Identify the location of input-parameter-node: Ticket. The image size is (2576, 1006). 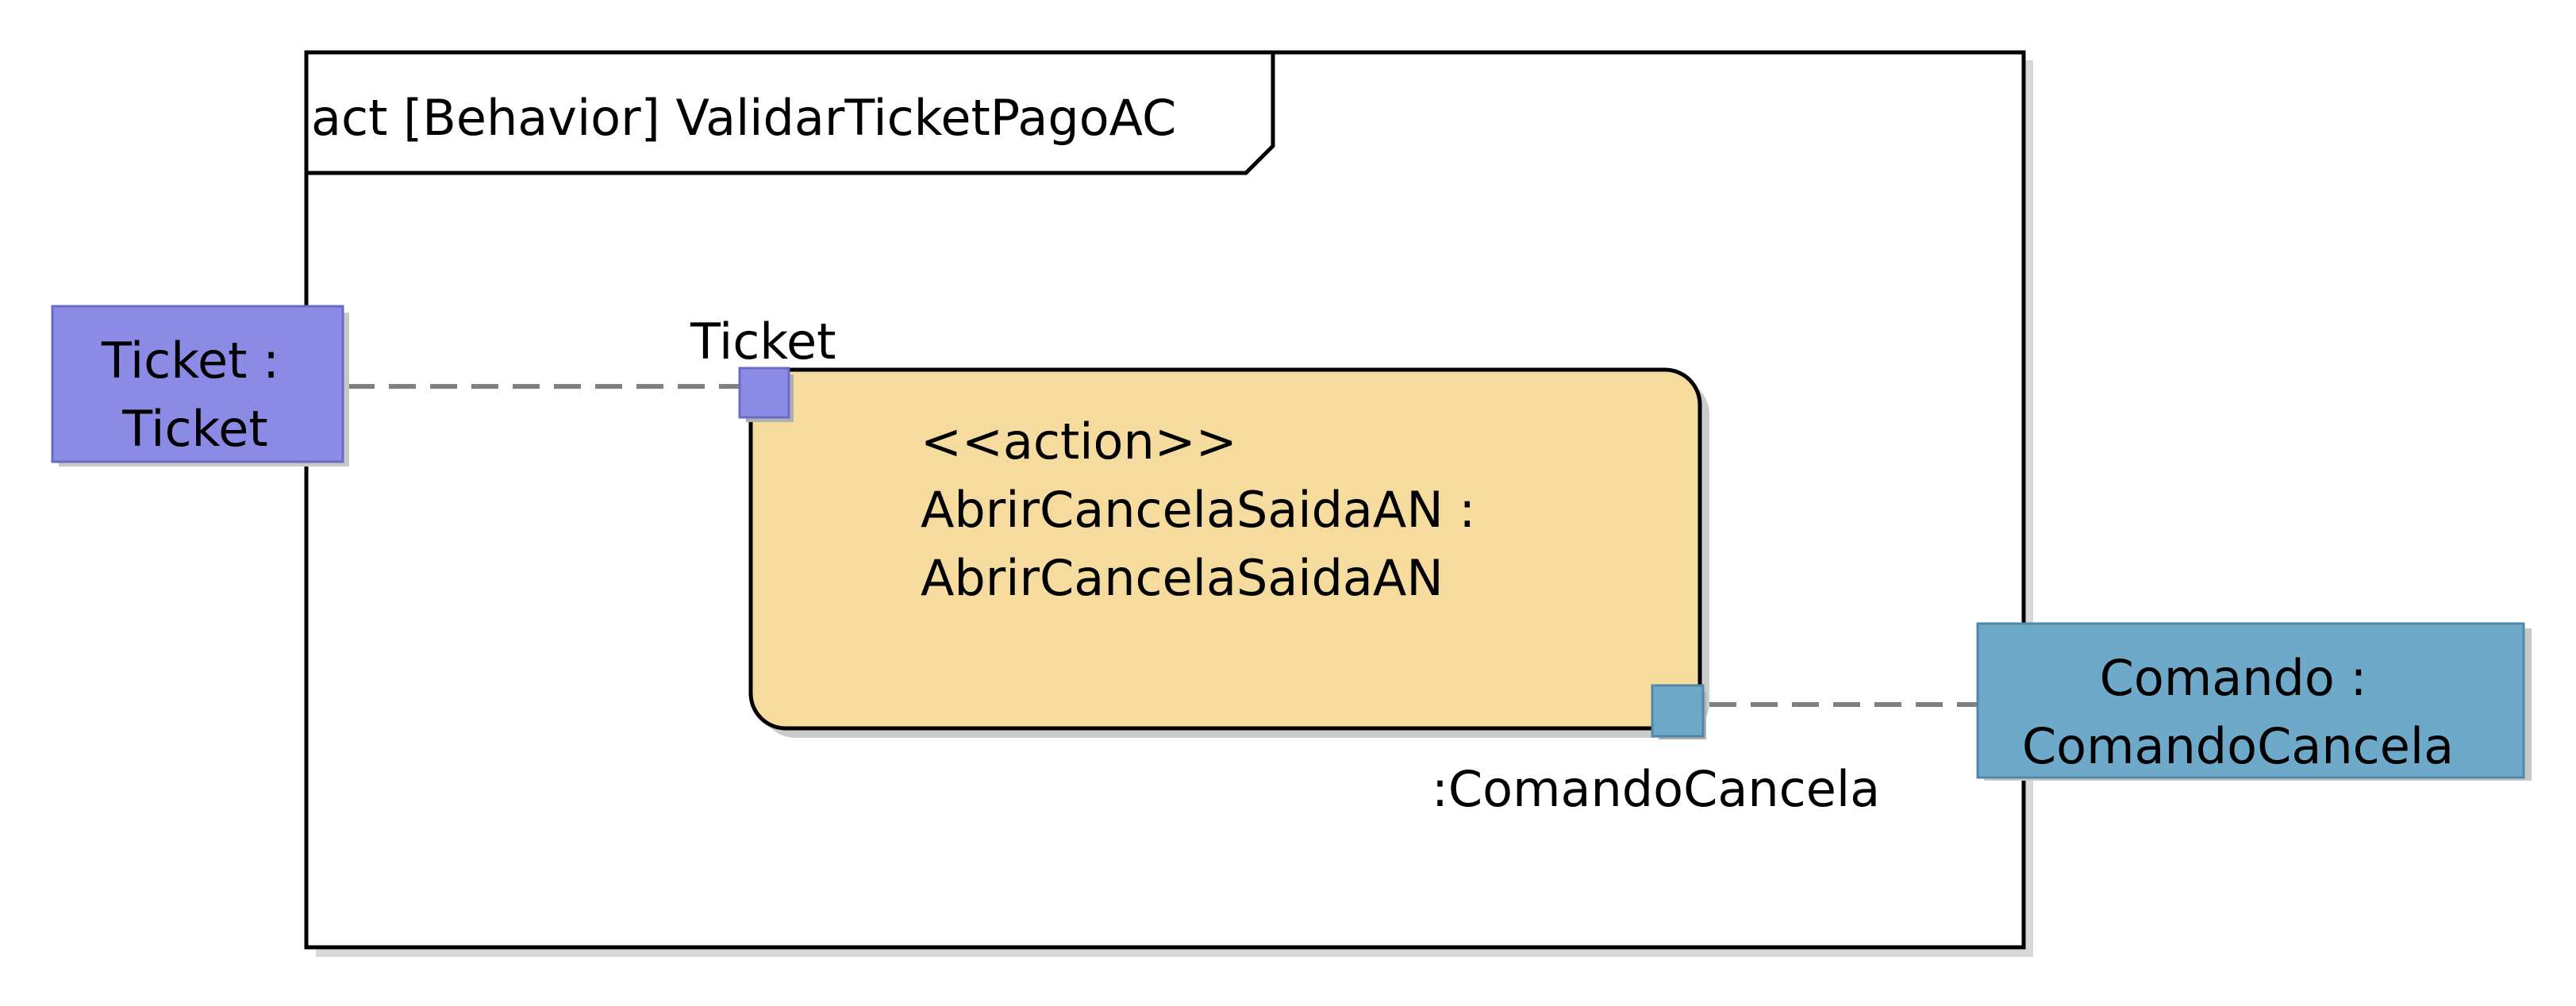
(200, 386).